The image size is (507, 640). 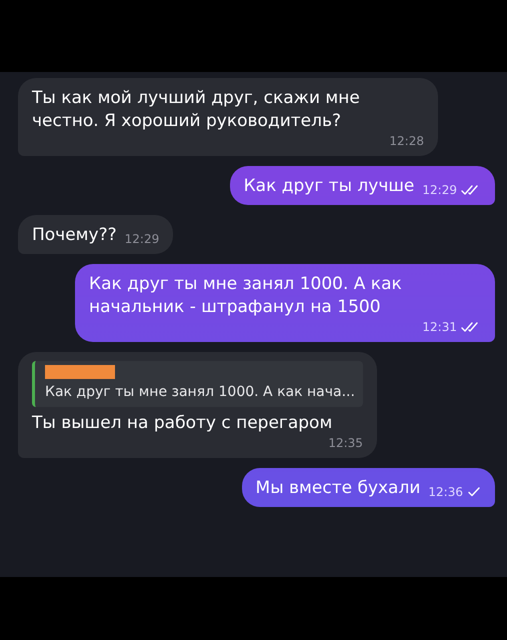 What do you see at coordinates (196, 110) in the screenshot?
I see `message-text: Ты как мой лучший друг, скажи мне честно. Я хороший руководитель?` at bounding box center [196, 110].